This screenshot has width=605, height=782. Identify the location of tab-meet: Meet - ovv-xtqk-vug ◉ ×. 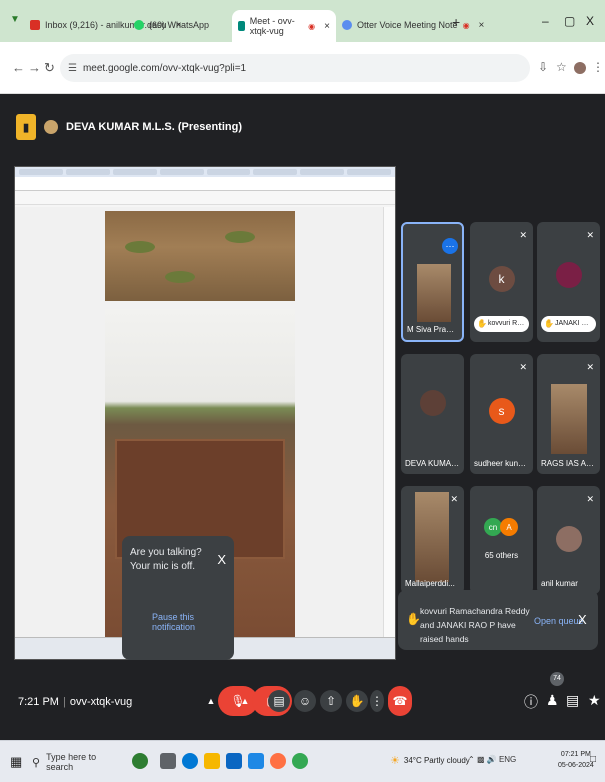
(284, 26).